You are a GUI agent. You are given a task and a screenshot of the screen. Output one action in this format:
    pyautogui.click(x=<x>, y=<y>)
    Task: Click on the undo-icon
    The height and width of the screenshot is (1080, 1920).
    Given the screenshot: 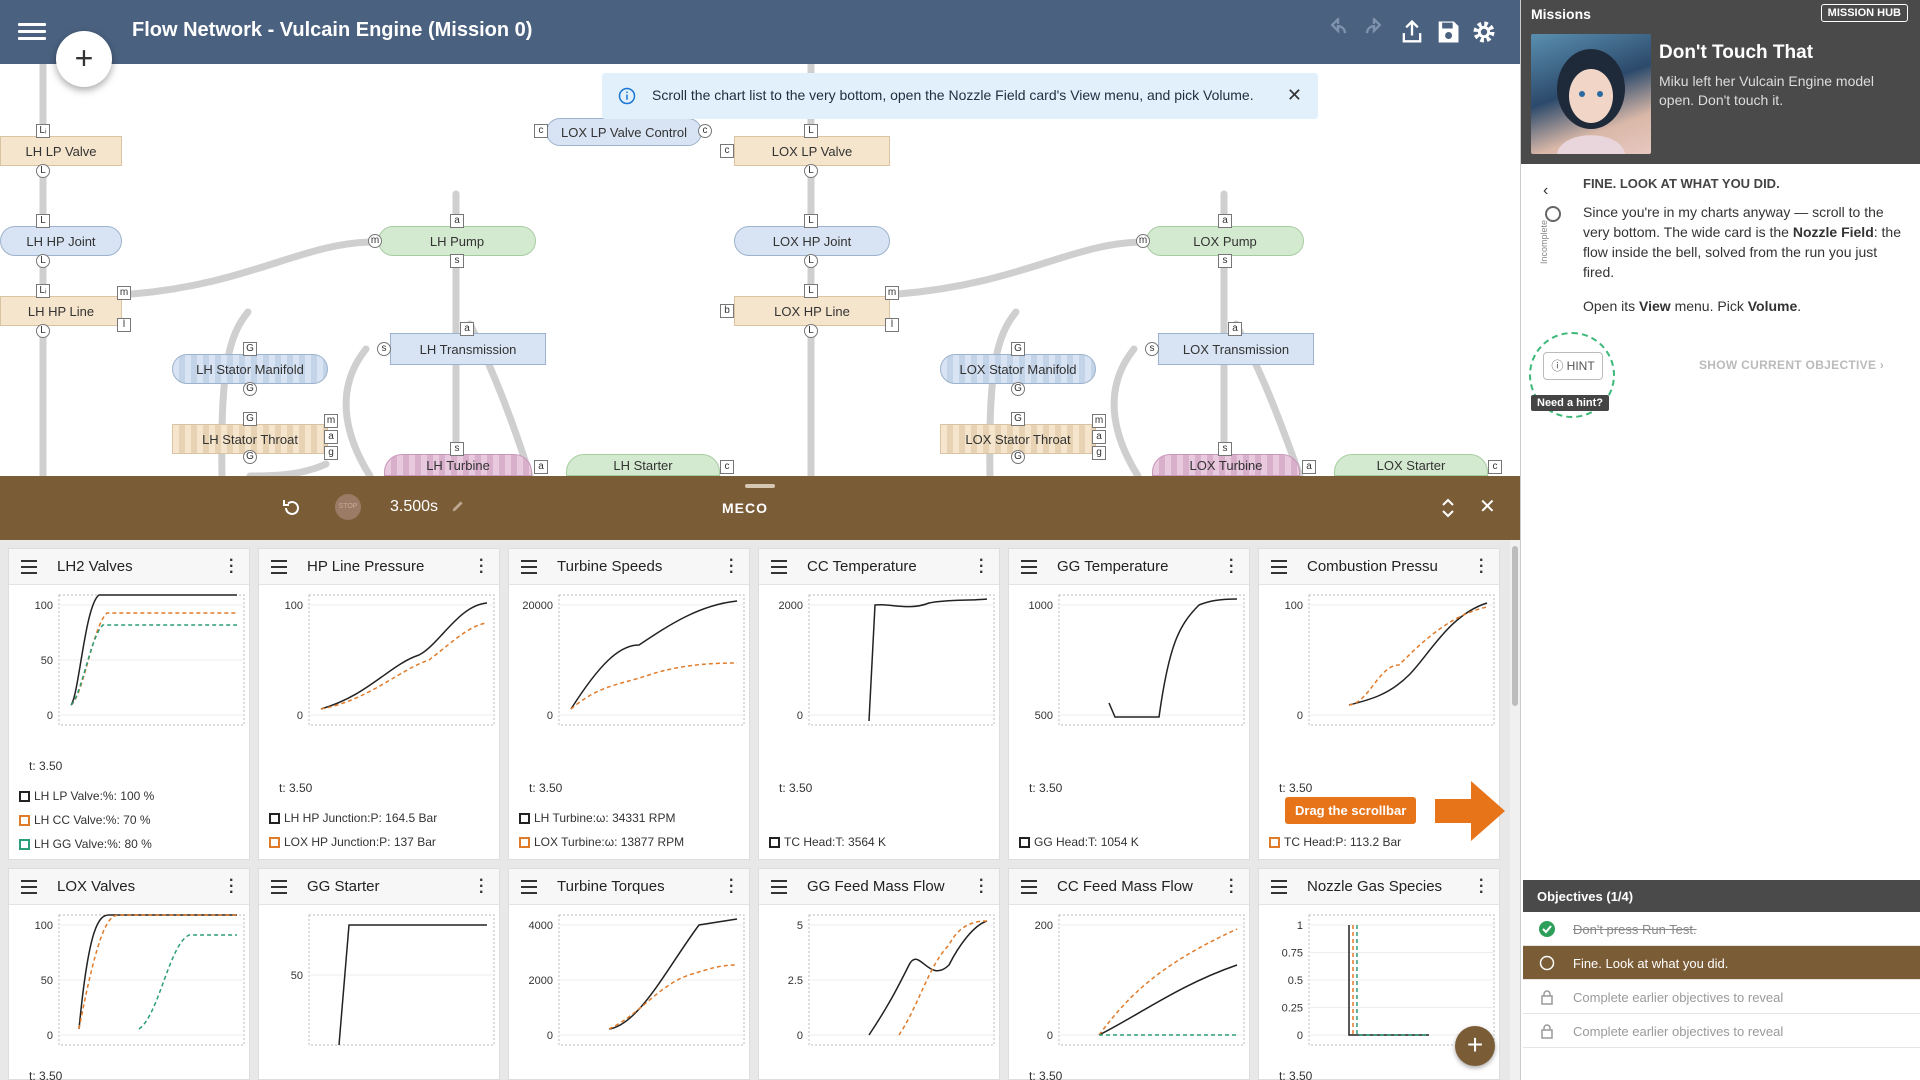 What is the action you would take?
    pyautogui.click(x=1338, y=32)
    